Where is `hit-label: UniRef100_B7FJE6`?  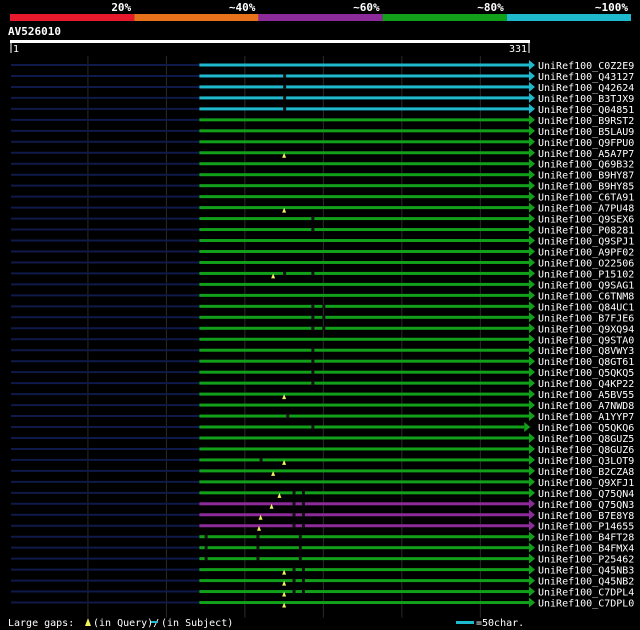 hit-label: UniRef100_B7FJE6 is located at coordinates (586, 318).